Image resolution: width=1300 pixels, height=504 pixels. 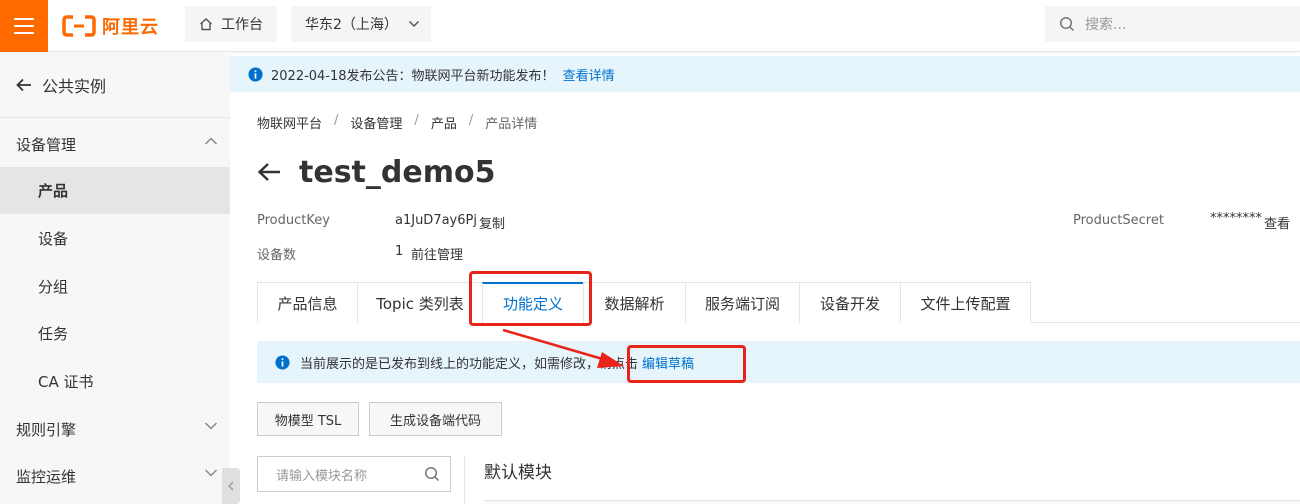 I want to click on sidebar-item-groups: 分组, so click(x=115, y=286).